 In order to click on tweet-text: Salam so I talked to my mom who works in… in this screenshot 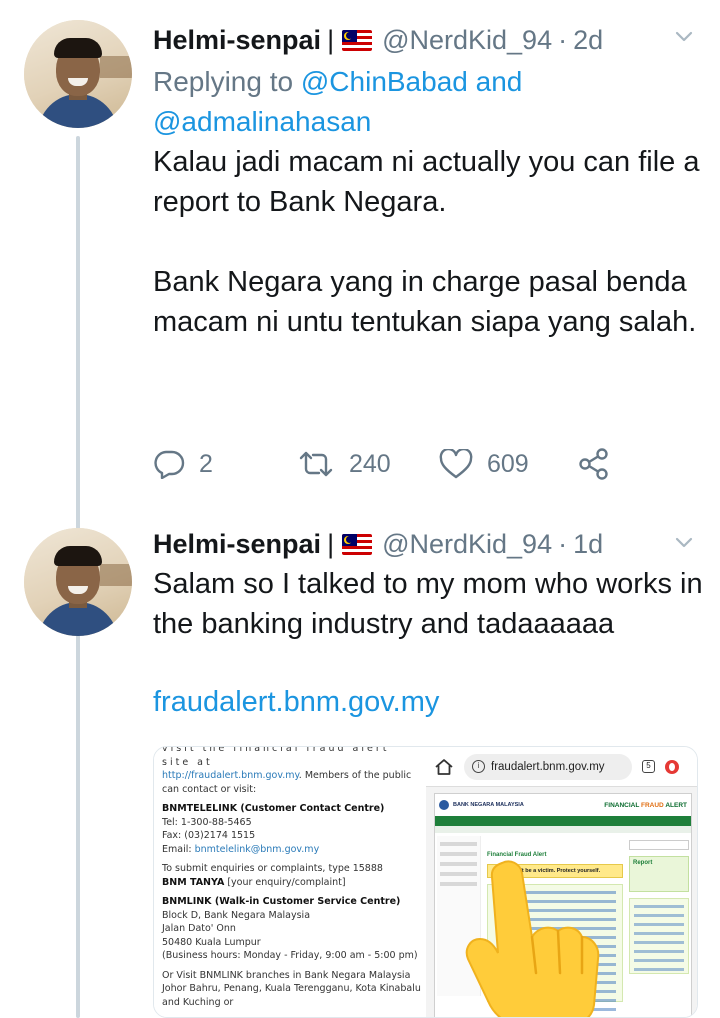, I will do `click(428, 604)`.